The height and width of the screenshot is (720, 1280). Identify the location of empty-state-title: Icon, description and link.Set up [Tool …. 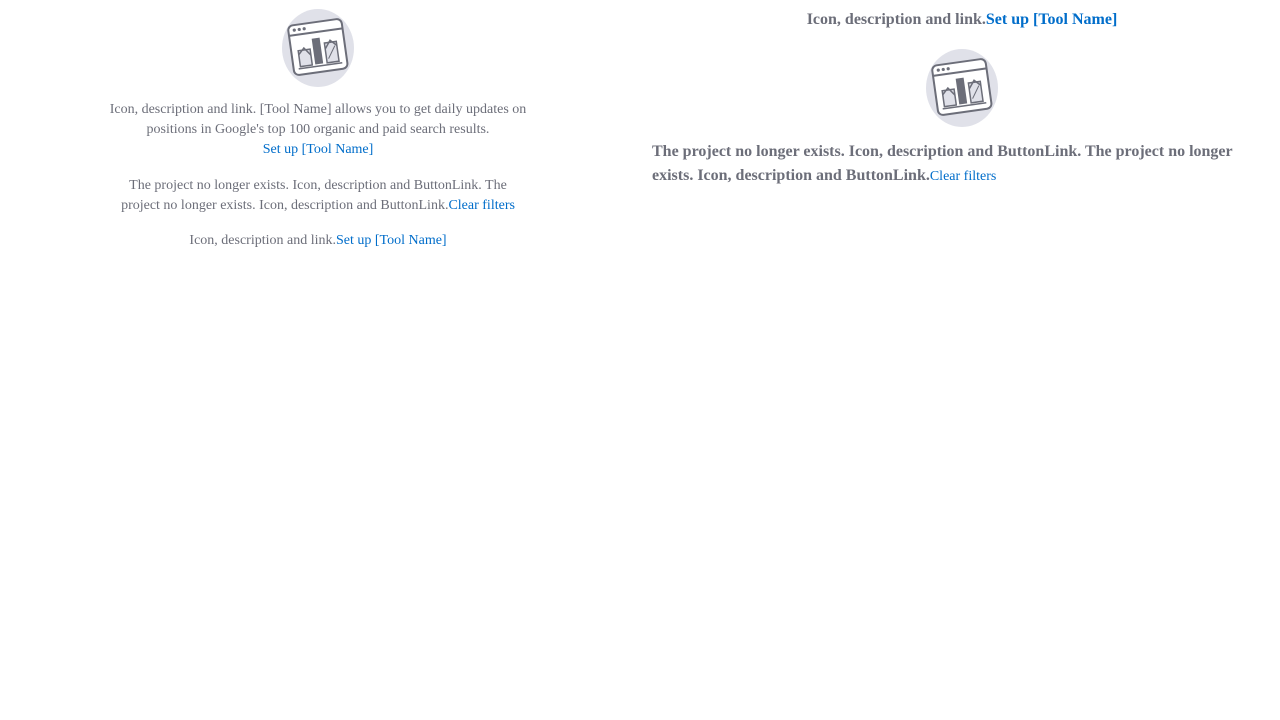
(962, 20).